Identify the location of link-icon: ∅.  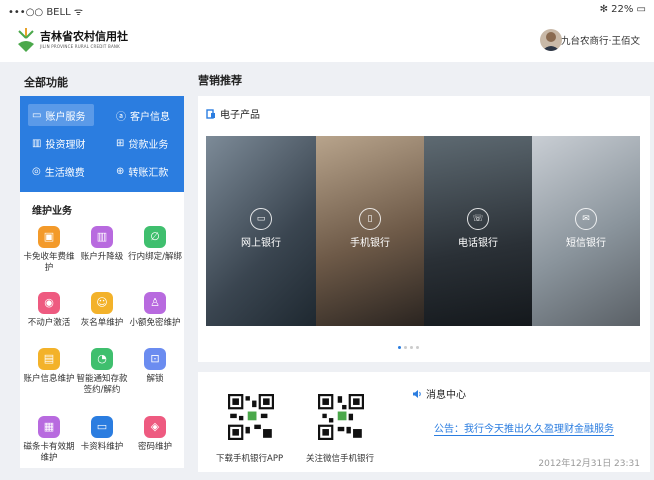
(155, 237).